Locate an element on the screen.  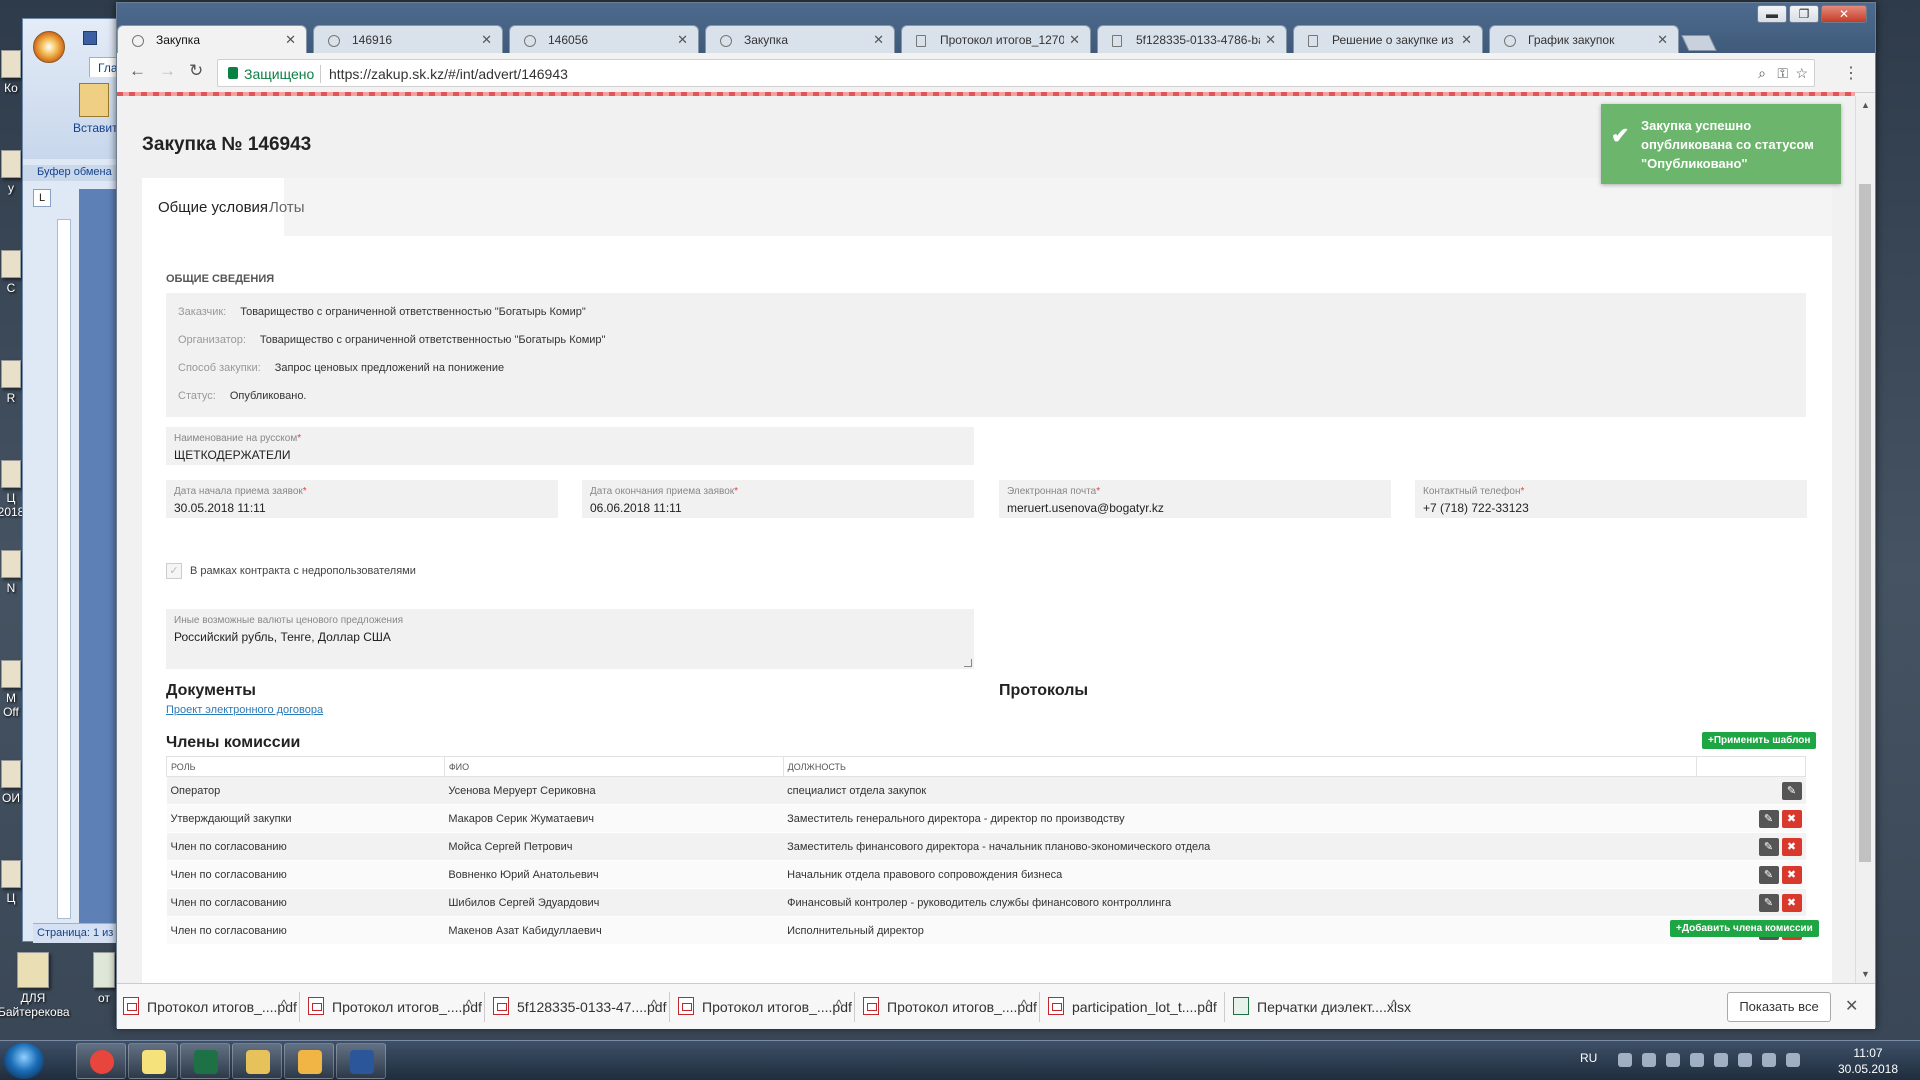
forward-icon: → is located at coordinates (167, 71).